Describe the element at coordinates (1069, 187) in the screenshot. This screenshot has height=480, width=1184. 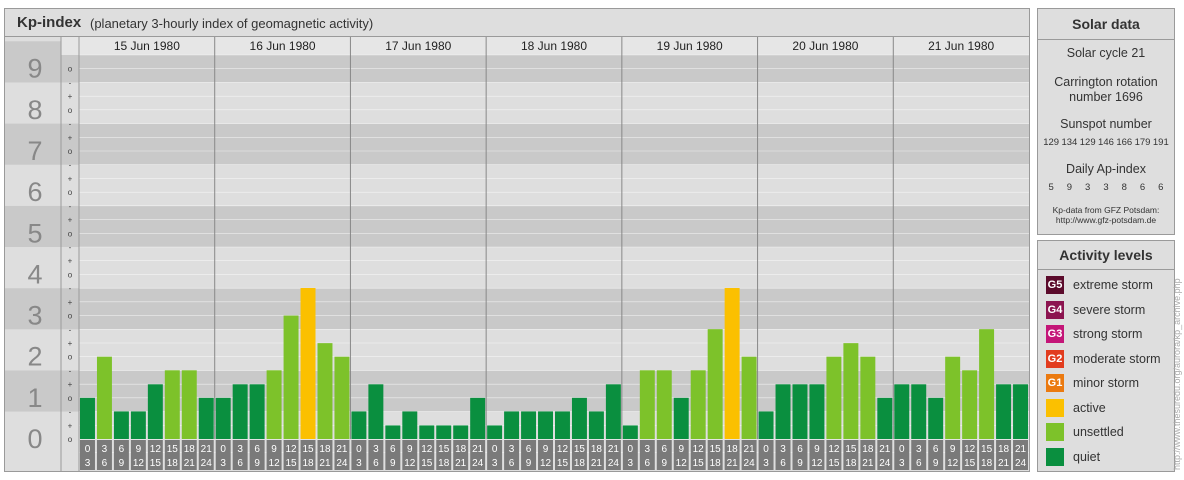
I see `ap-value: 9` at that location.